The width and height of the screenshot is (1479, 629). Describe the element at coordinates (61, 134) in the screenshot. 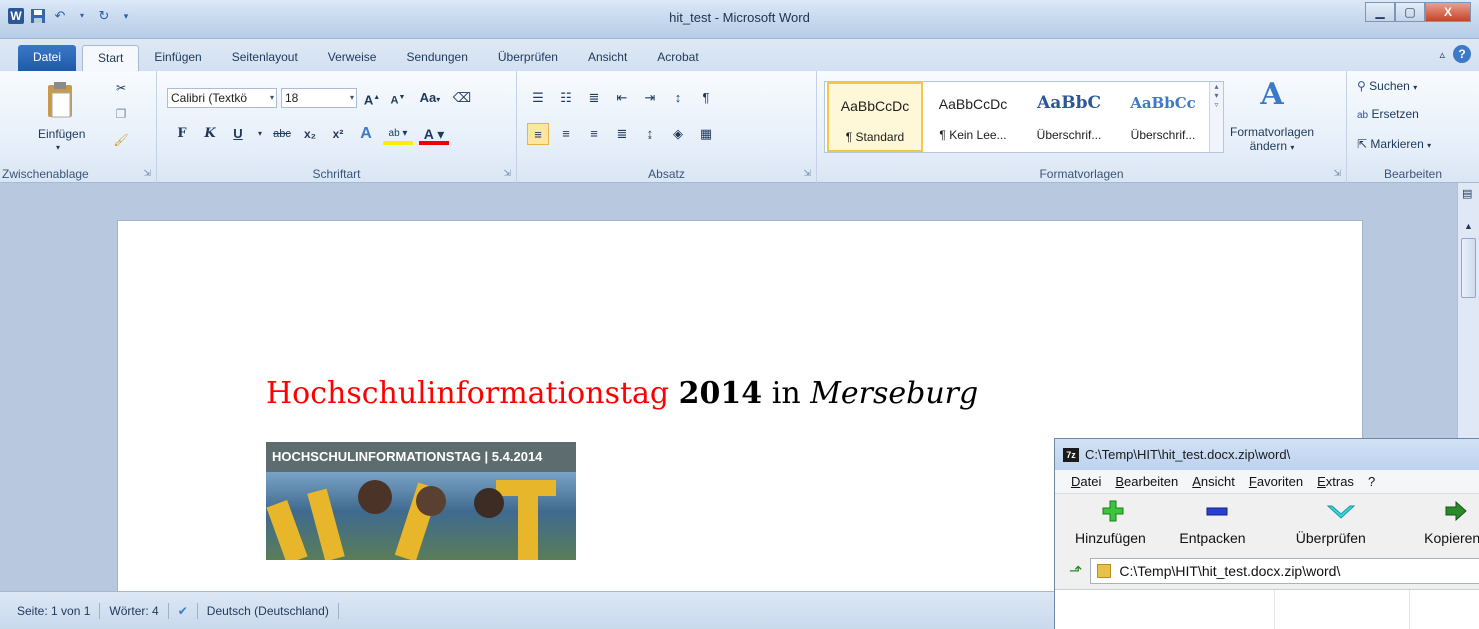

I see `paste-button: Einfügen` at that location.